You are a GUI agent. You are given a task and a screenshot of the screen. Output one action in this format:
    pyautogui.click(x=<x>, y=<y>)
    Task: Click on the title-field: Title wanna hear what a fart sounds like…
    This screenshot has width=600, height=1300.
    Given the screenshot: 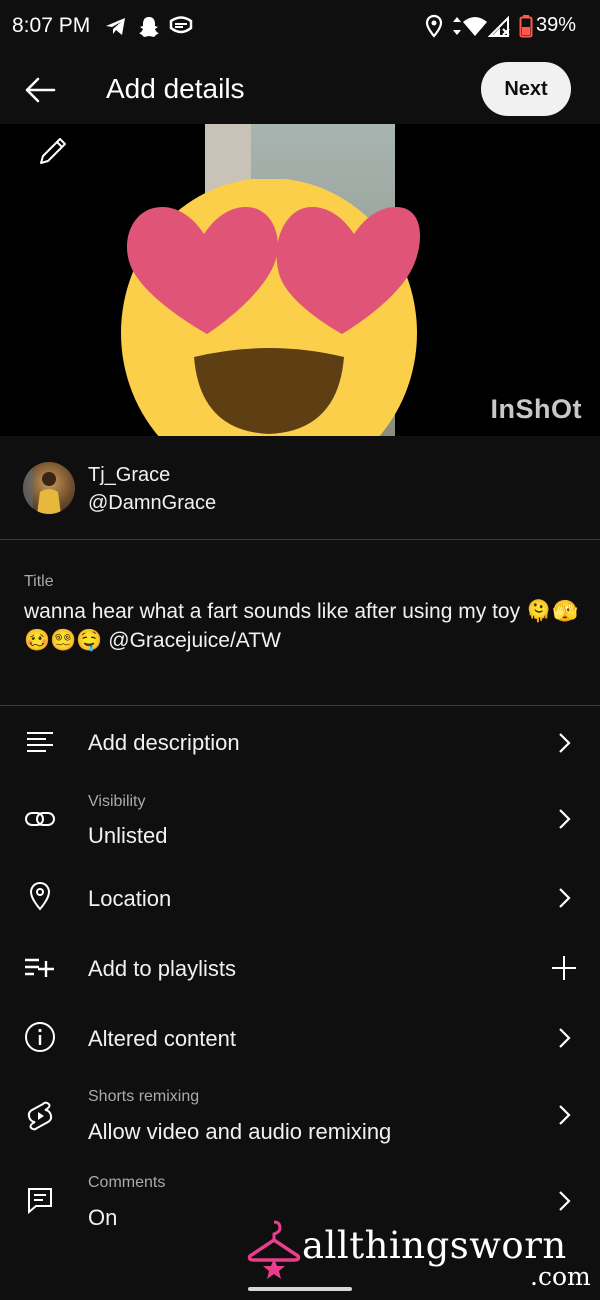 What is the action you would take?
    pyautogui.click(x=300, y=623)
    